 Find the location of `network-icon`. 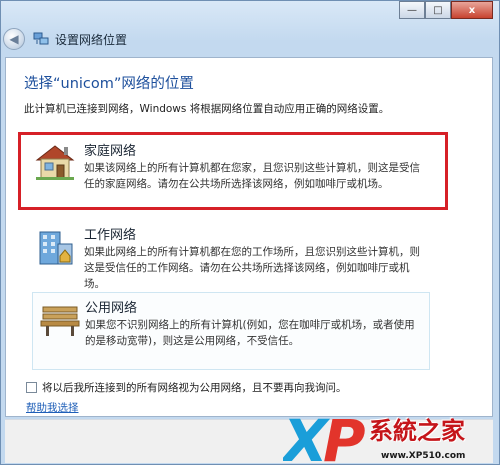

network-icon is located at coordinates (41, 38).